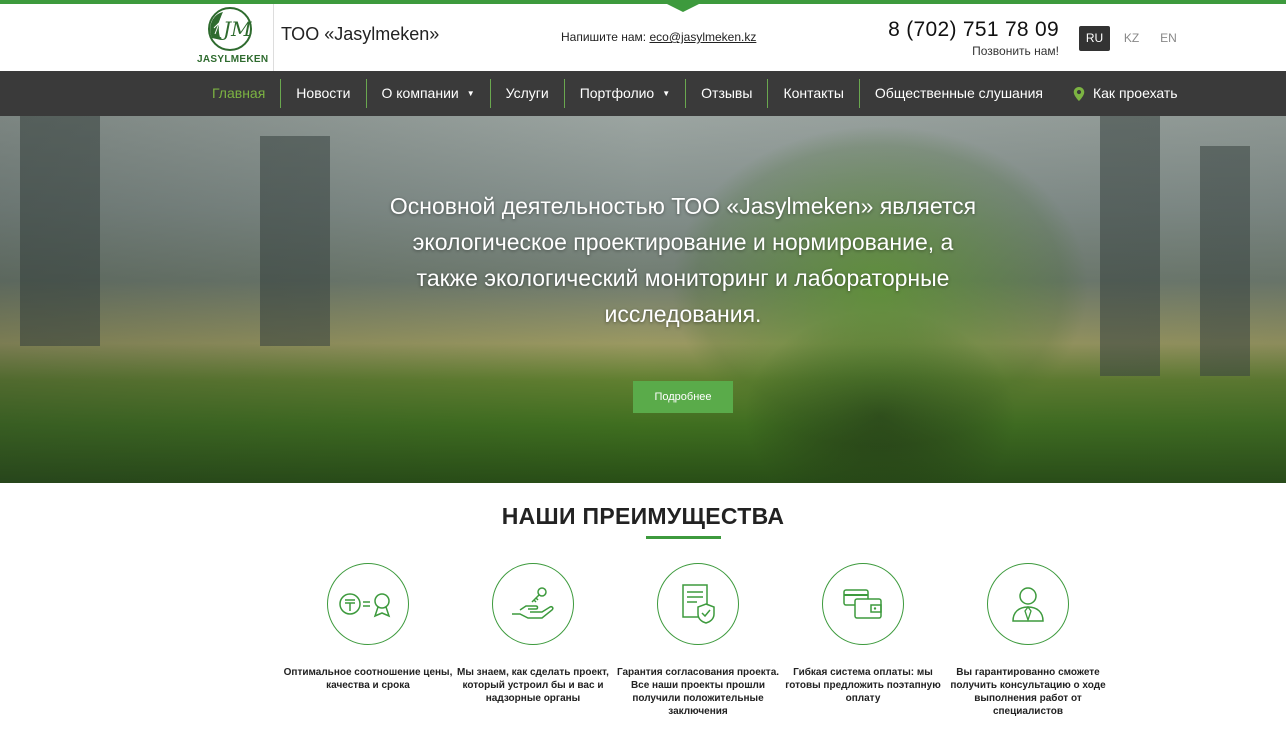 The height and width of the screenshot is (735, 1286). Describe the element at coordinates (1079, 93) in the screenshot. I see `map-pin-icon` at that location.